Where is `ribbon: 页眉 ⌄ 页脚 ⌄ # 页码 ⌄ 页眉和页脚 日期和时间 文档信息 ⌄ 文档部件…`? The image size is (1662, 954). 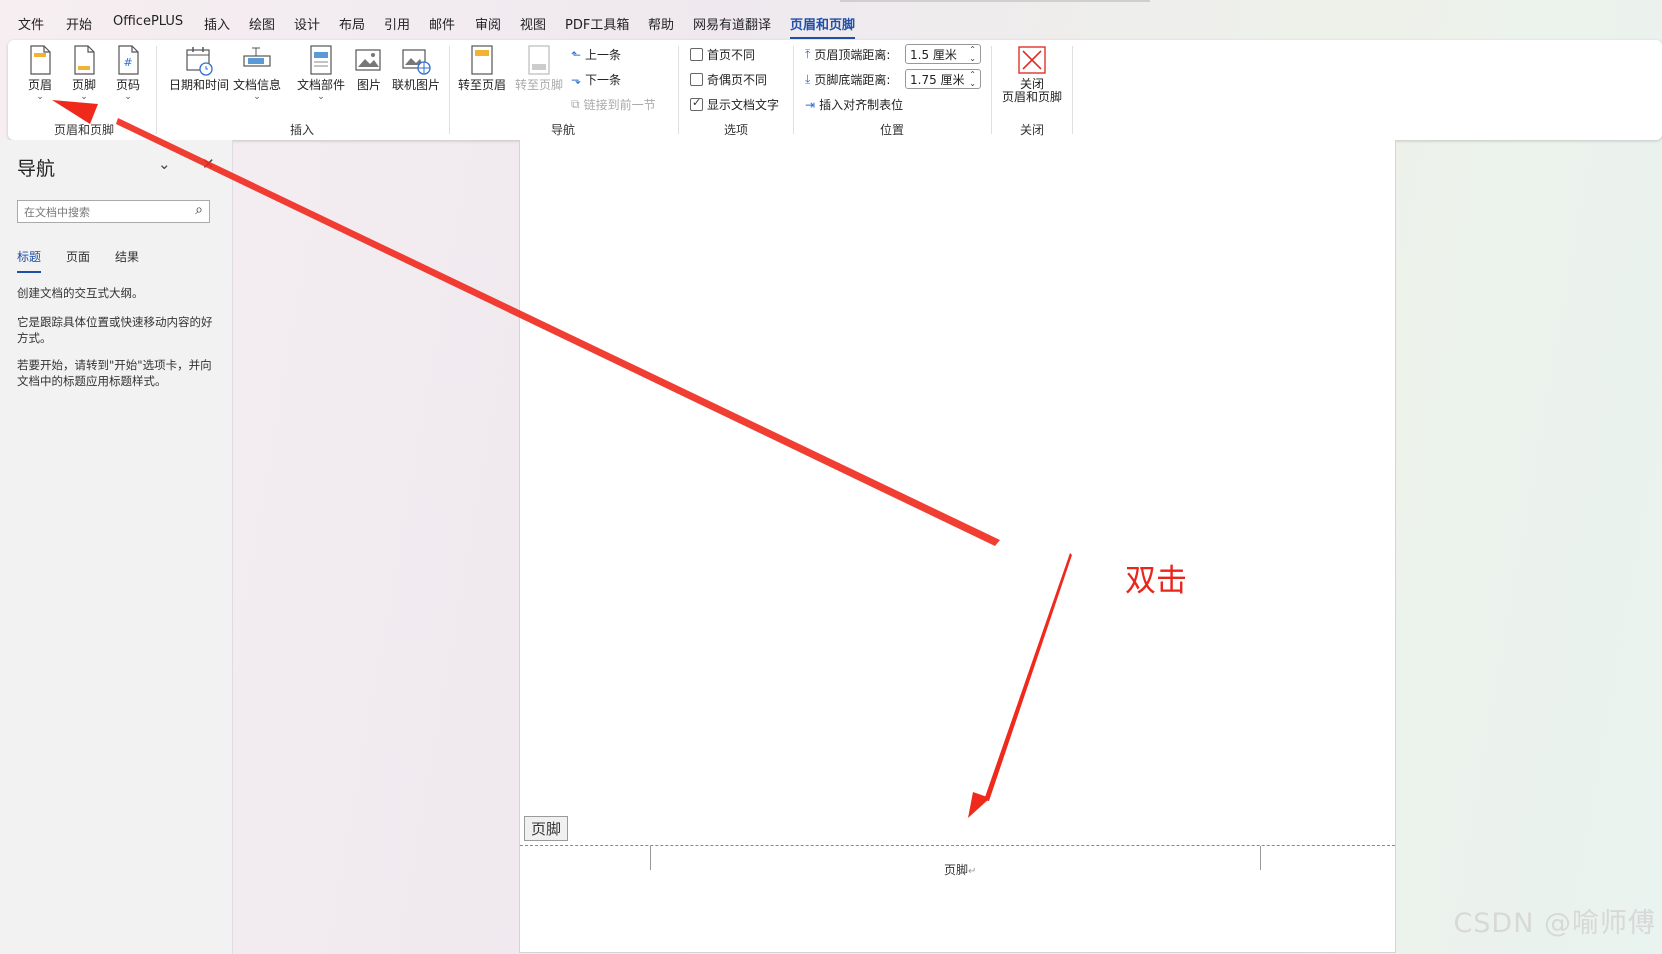 ribbon: 页眉 ⌄ 页脚 ⌄ # 页码 ⌄ 页眉和页脚 日期和时间 文档信息 ⌄ 文档部件… is located at coordinates (835, 90).